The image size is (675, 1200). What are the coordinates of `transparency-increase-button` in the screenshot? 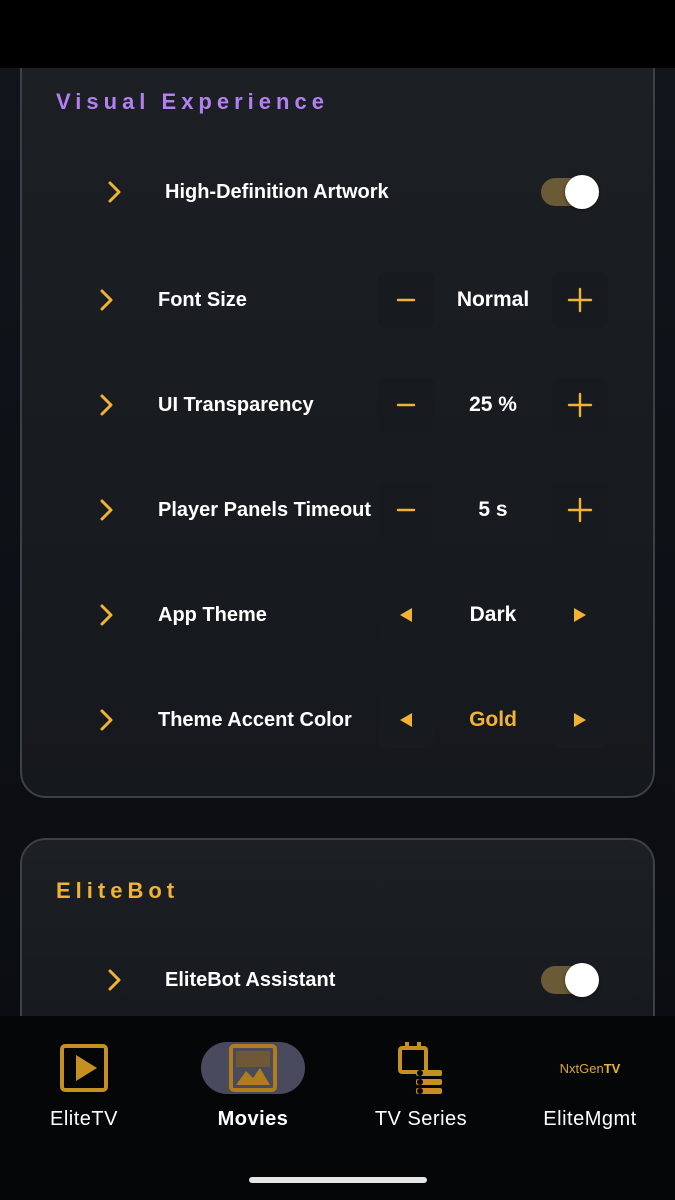 It's located at (580, 405).